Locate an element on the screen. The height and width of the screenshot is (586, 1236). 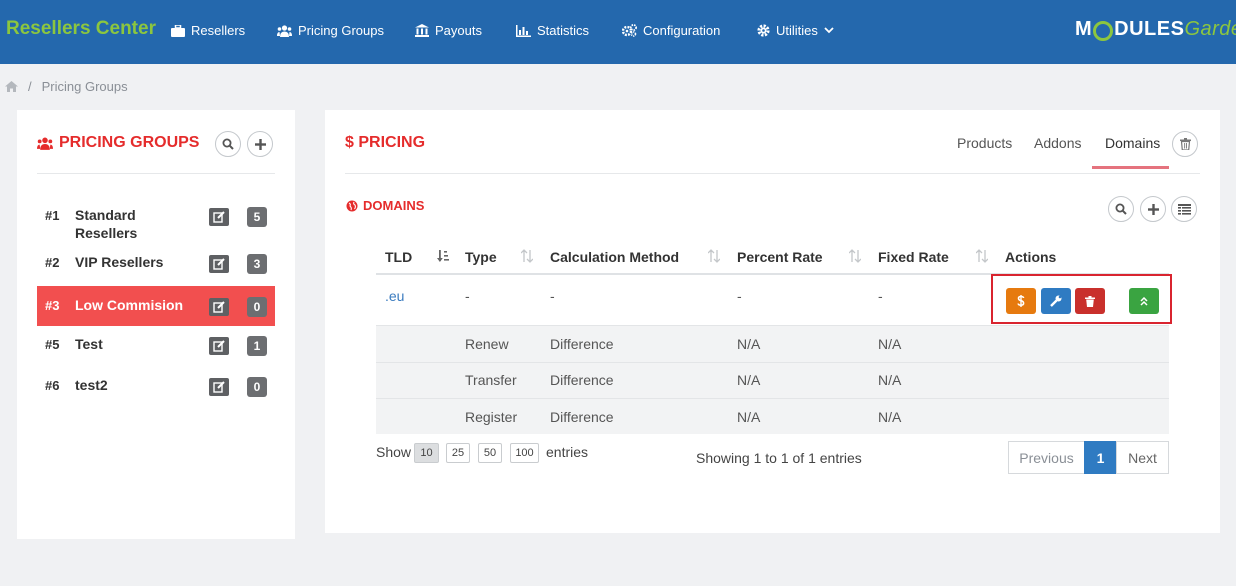
group-name: VIP Resellers is located at coordinates (119, 262).